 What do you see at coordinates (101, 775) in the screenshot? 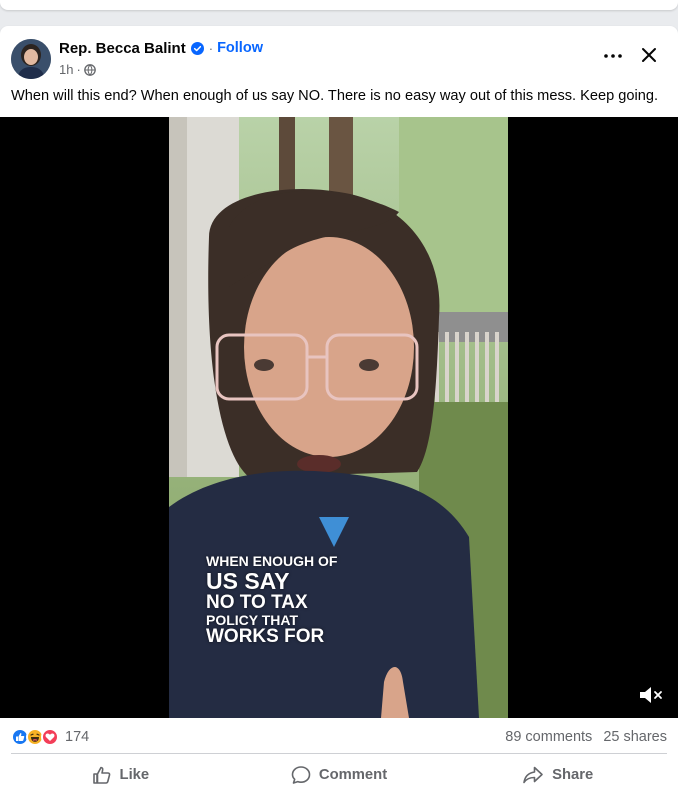
I see `thumbs-up-icon` at bounding box center [101, 775].